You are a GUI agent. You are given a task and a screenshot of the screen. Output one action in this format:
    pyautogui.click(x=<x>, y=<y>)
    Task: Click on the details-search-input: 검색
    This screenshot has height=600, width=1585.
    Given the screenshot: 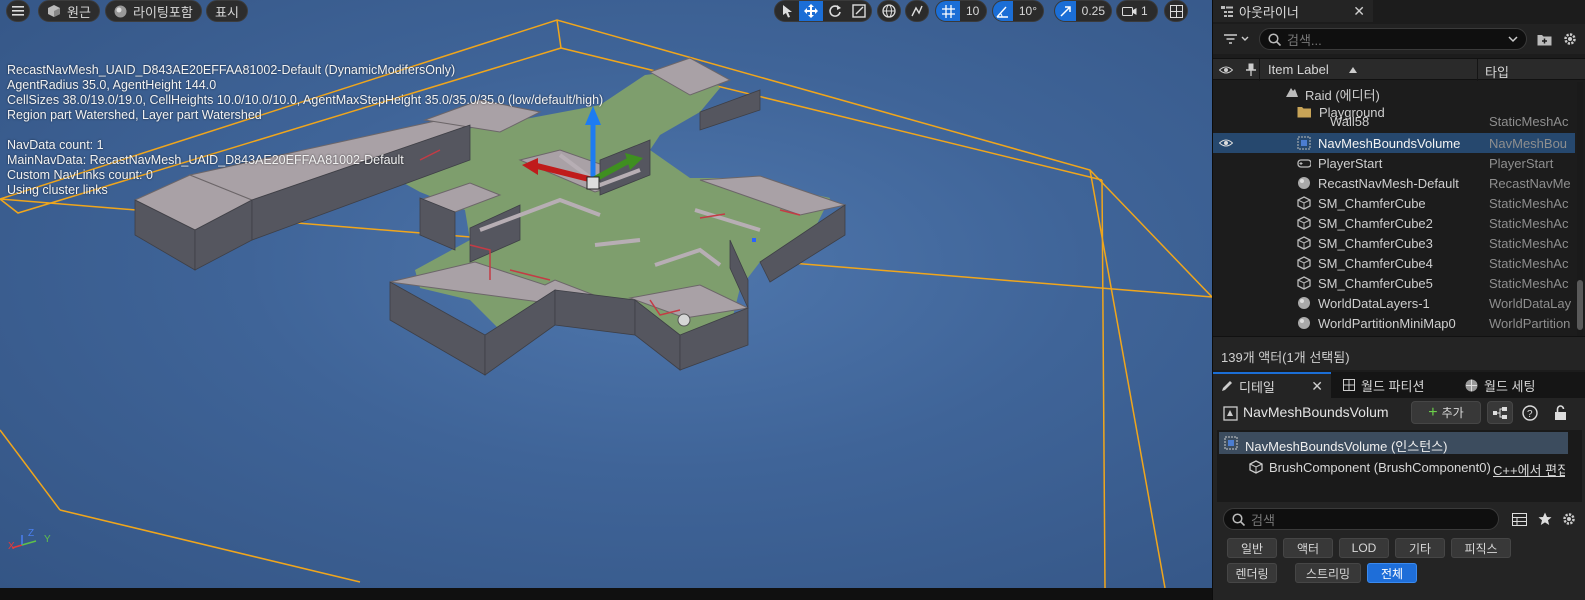 What is the action you would take?
    pyautogui.click(x=1361, y=519)
    